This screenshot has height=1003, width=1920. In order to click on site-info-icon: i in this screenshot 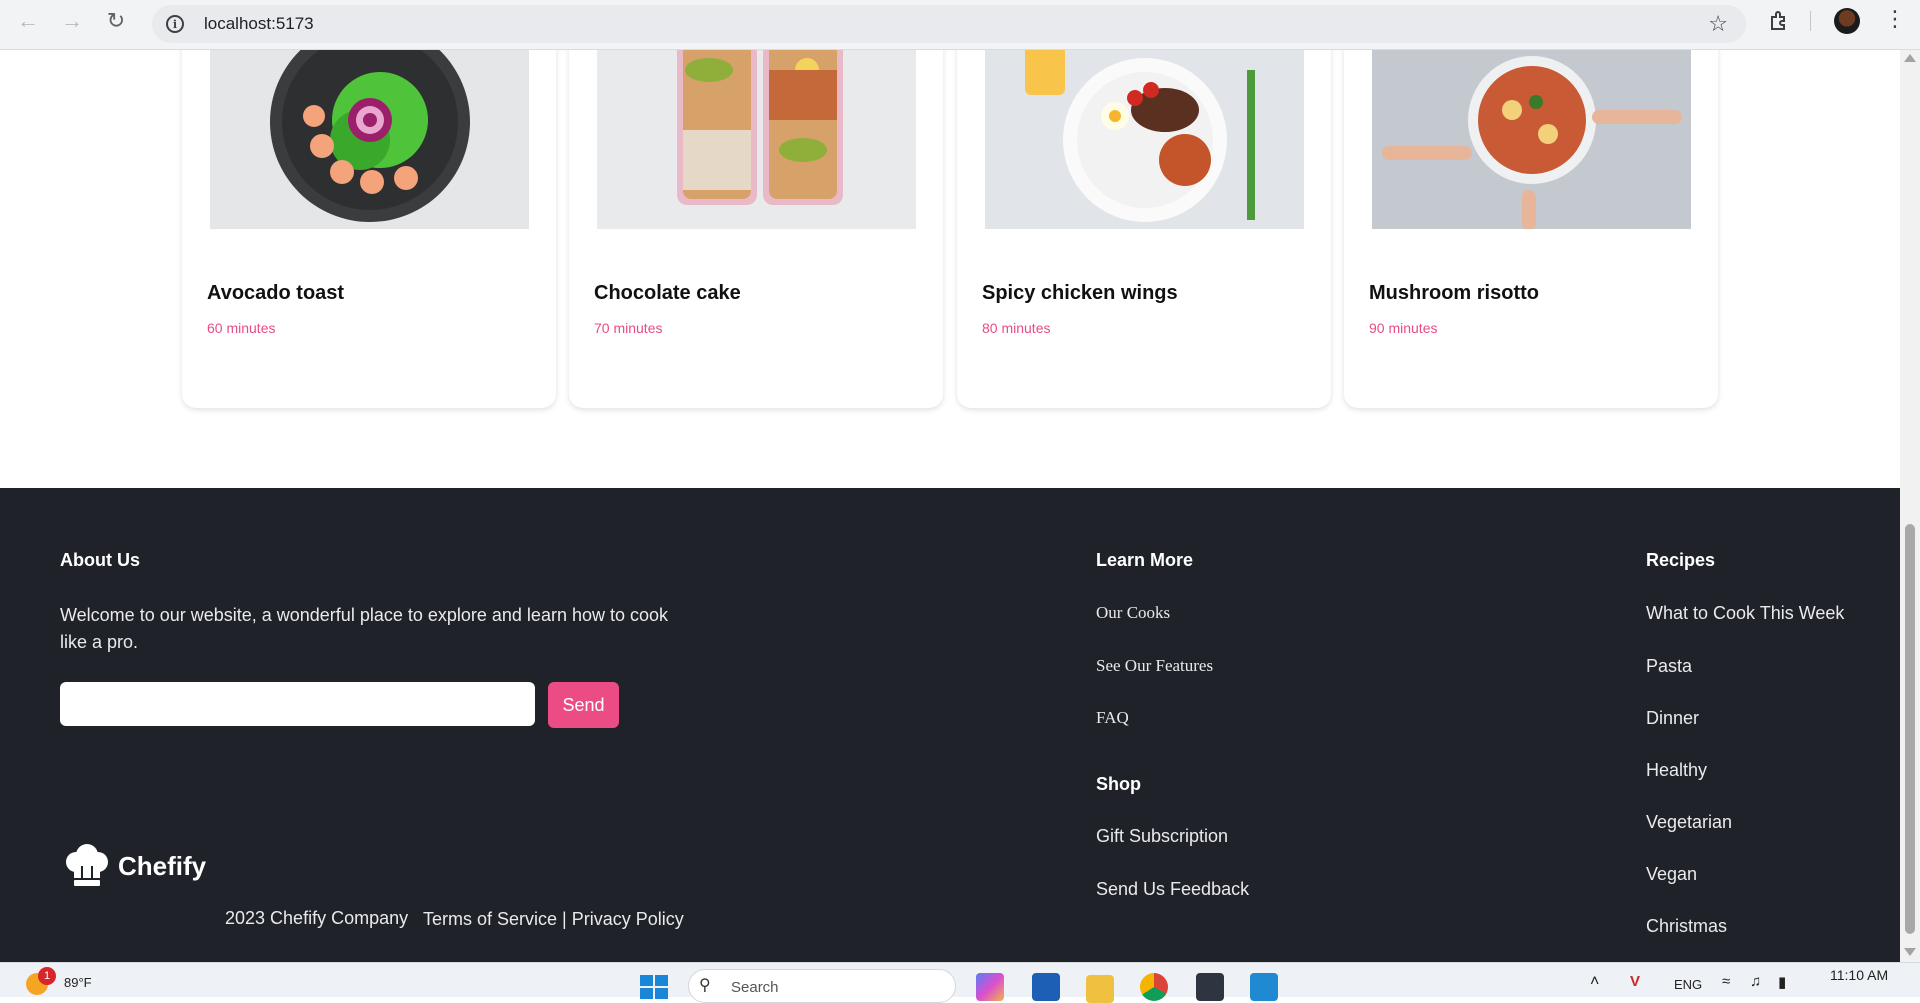, I will do `click(175, 24)`.